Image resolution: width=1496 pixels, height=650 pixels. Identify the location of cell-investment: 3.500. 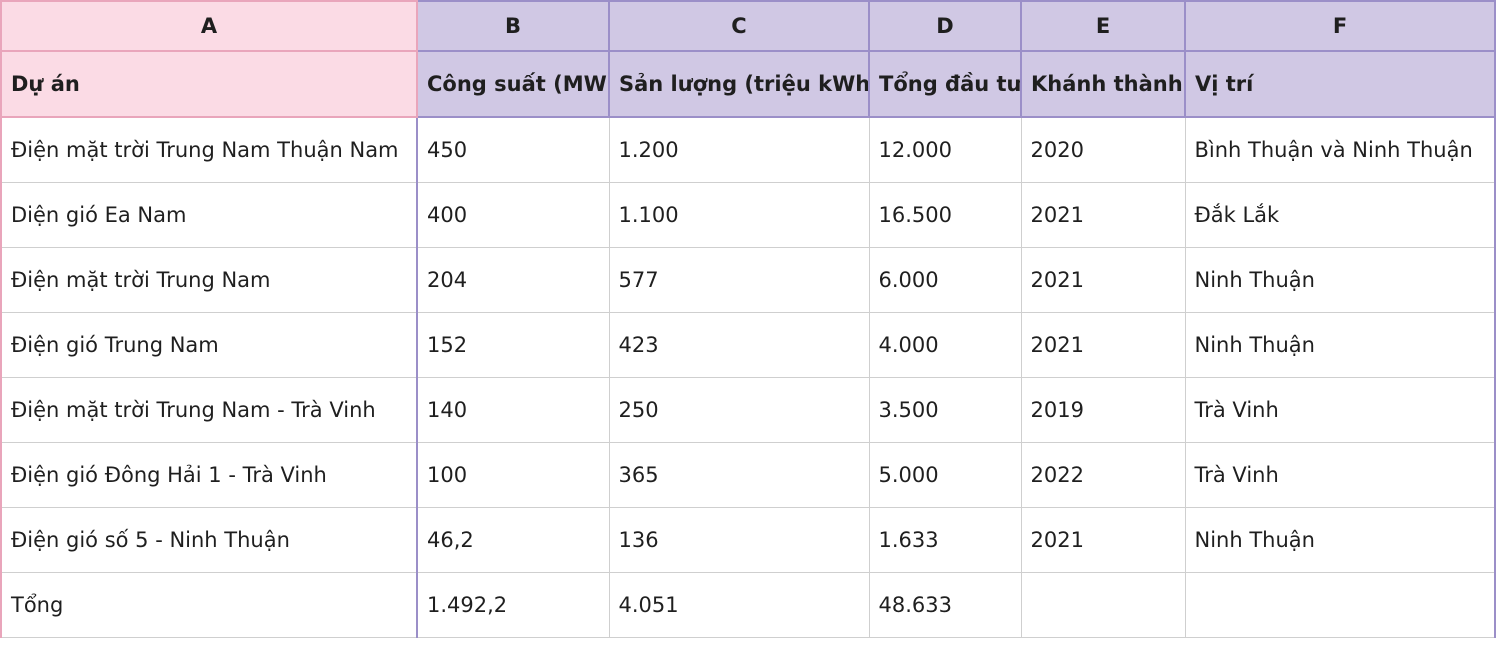
(945, 410).